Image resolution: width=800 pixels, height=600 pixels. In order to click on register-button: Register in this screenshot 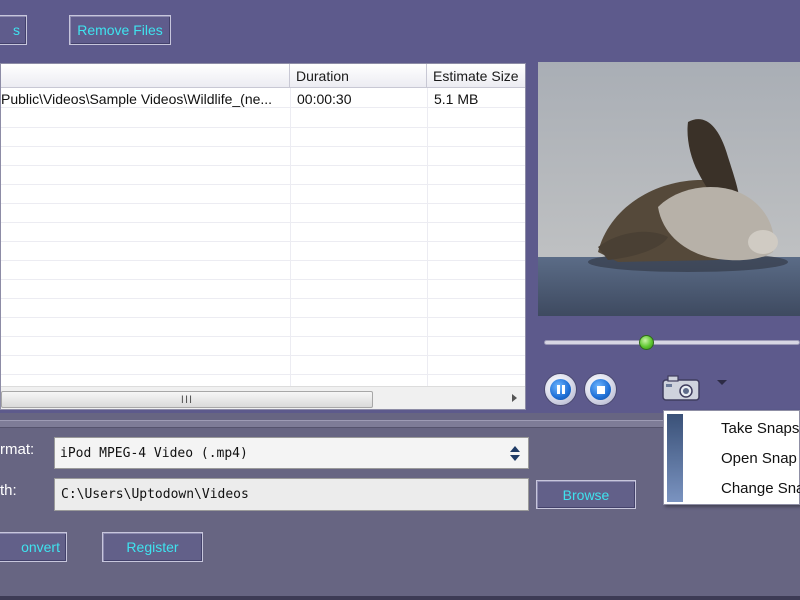, I will do `click(152, 547)`.